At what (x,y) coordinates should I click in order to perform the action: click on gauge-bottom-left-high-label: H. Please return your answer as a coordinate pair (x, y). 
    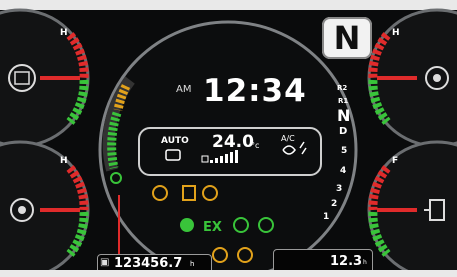
    Looking at the image, I should click on (64, 161).